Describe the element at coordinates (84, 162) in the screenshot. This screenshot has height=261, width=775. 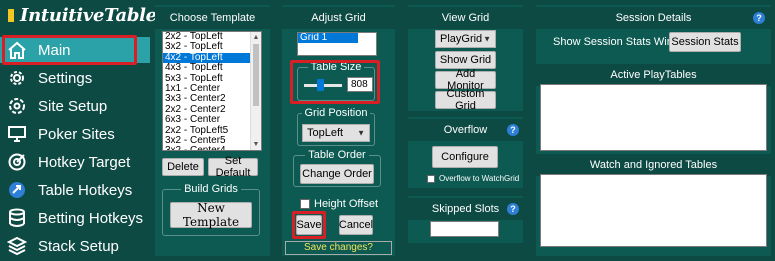
I see `sidebar-item-label: Hotkey Target` at that location.